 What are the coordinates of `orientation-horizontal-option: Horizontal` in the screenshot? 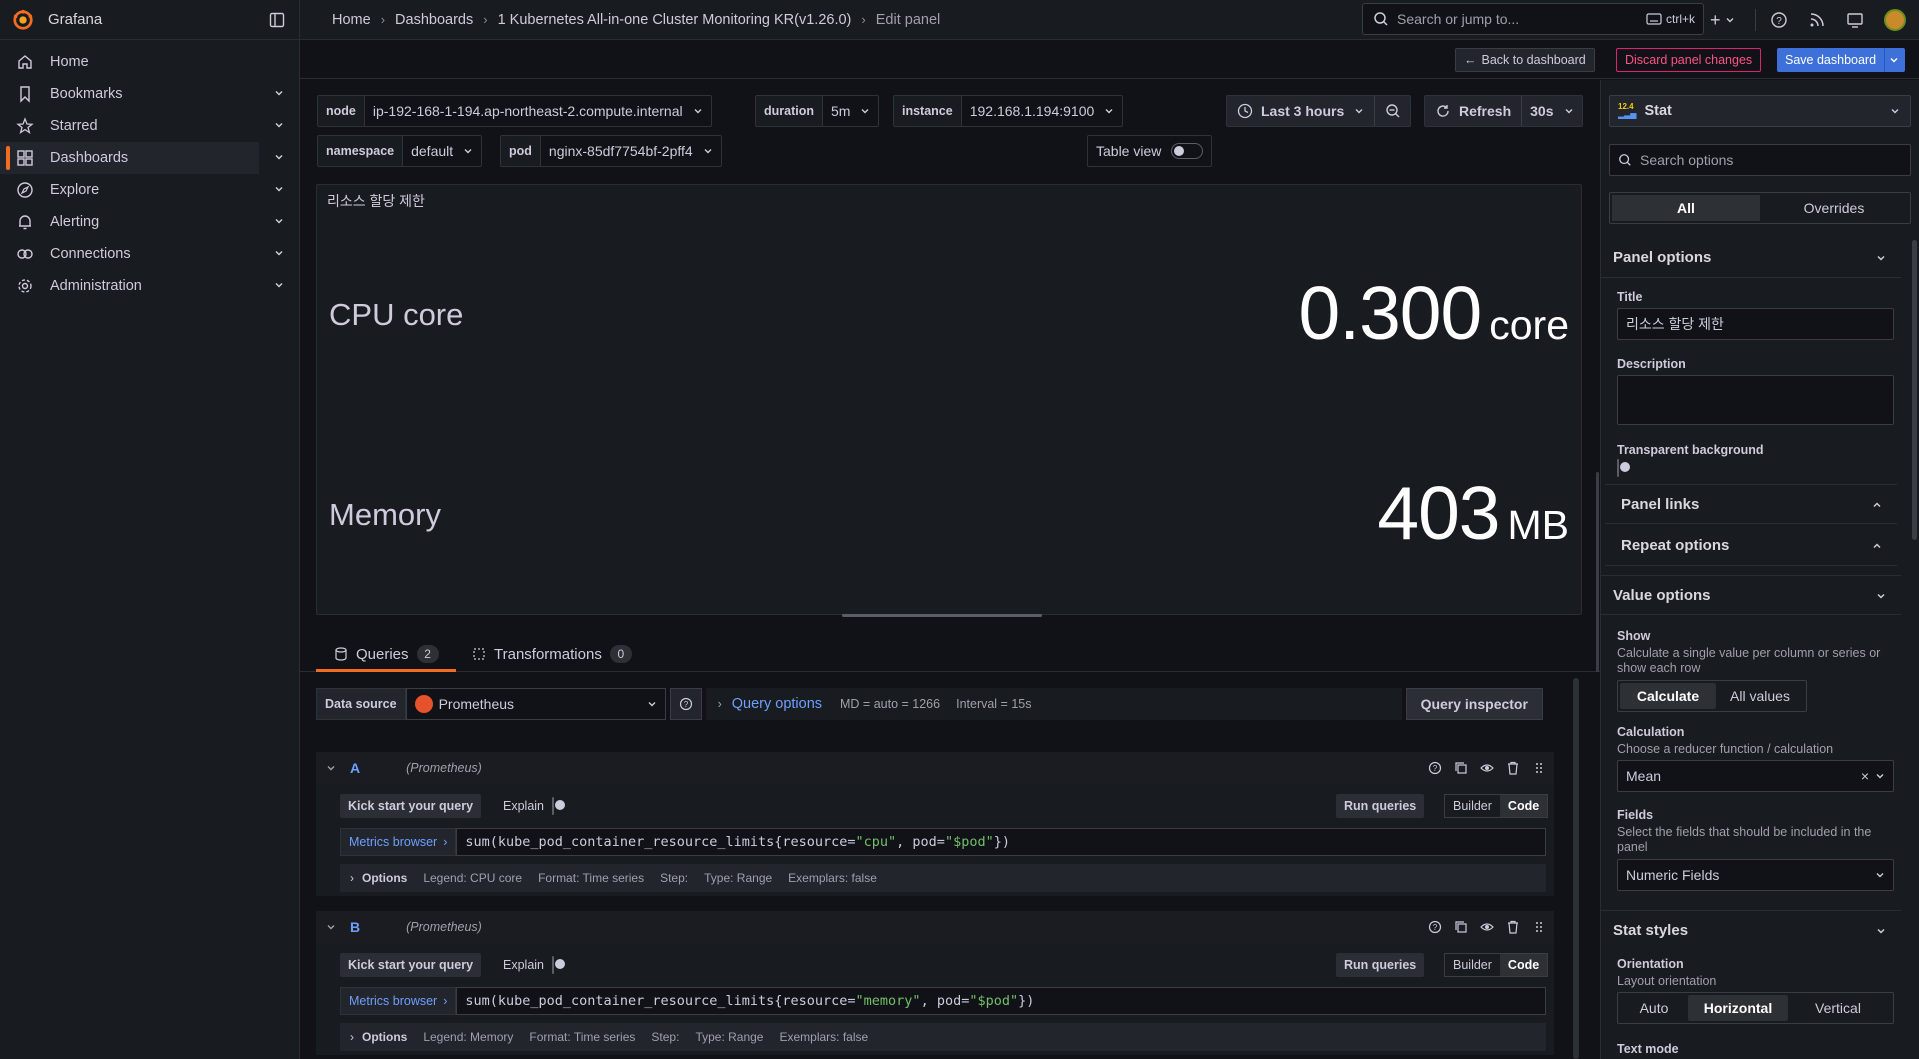 It's located at (1738, 1008).